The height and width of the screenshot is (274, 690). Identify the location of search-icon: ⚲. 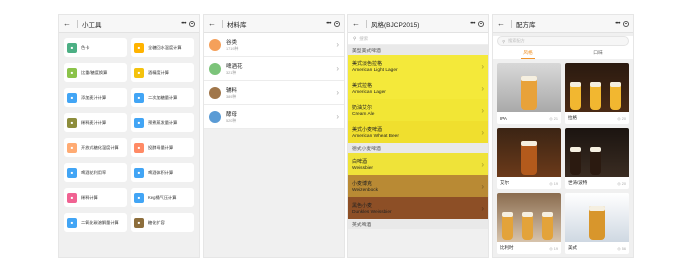
(355, 38).